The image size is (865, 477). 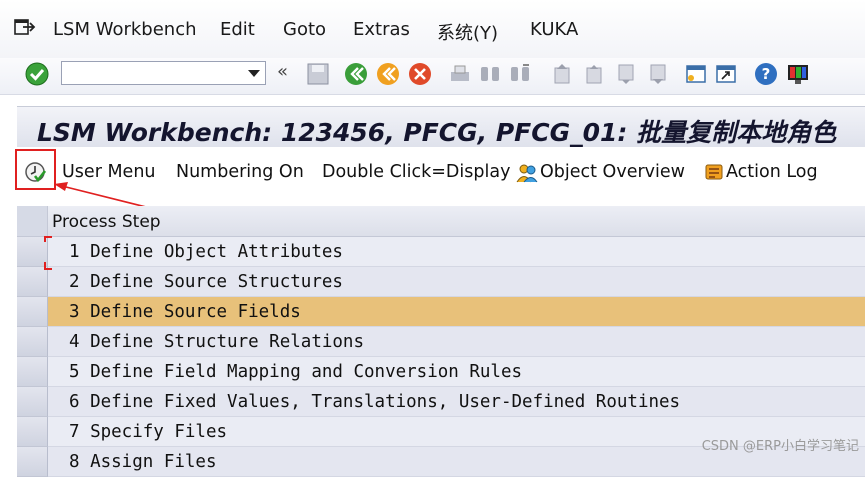 What do you see at coordinates (467, 32) in the screenshot?
I see `menu-system: 系统(Y)` at bounding box center [467, 32].